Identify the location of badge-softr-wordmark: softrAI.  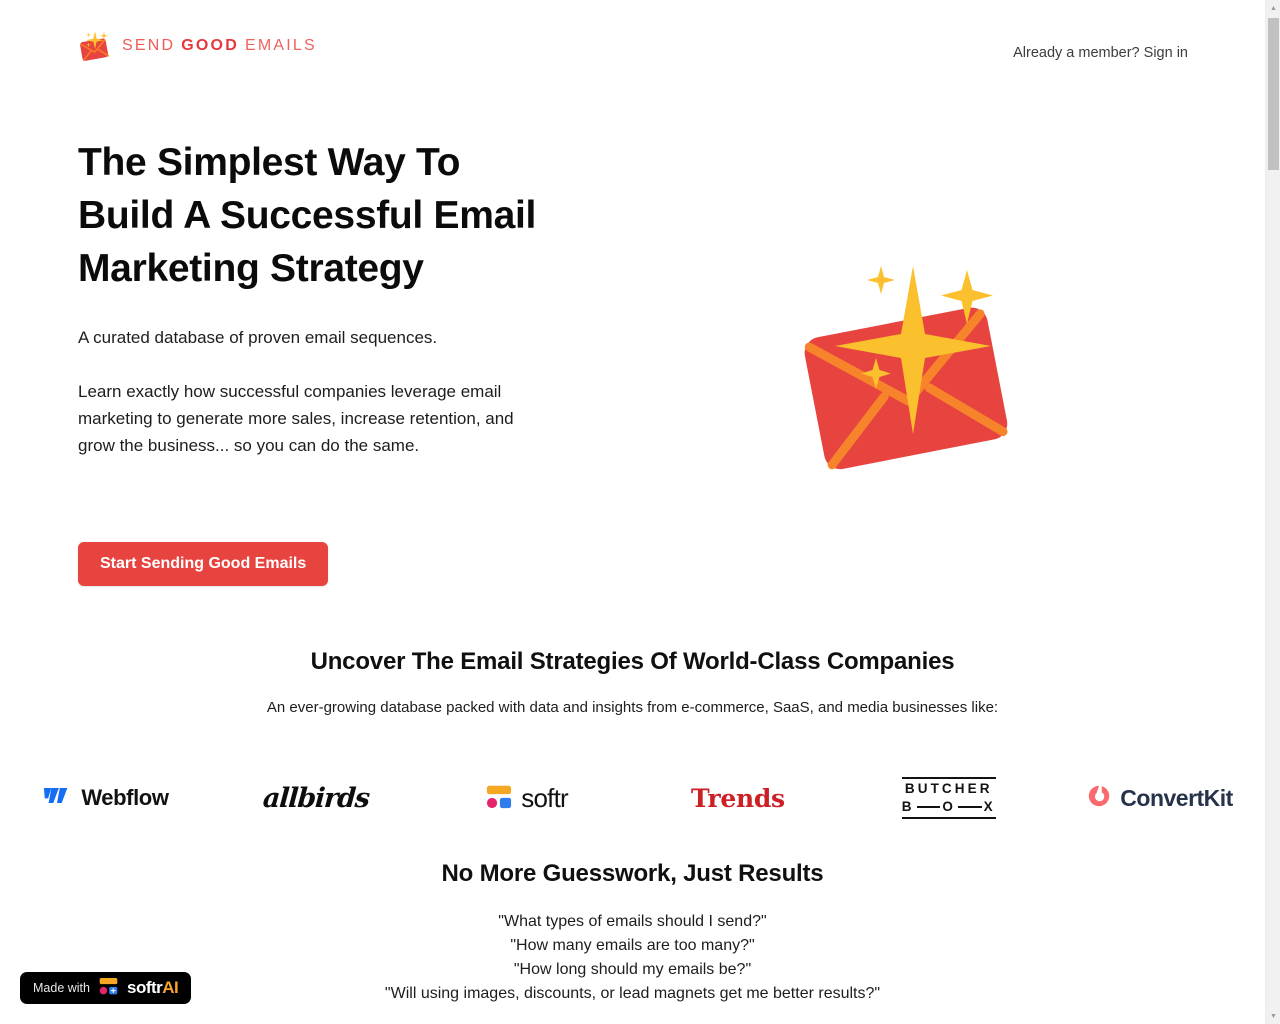
(152, 988).